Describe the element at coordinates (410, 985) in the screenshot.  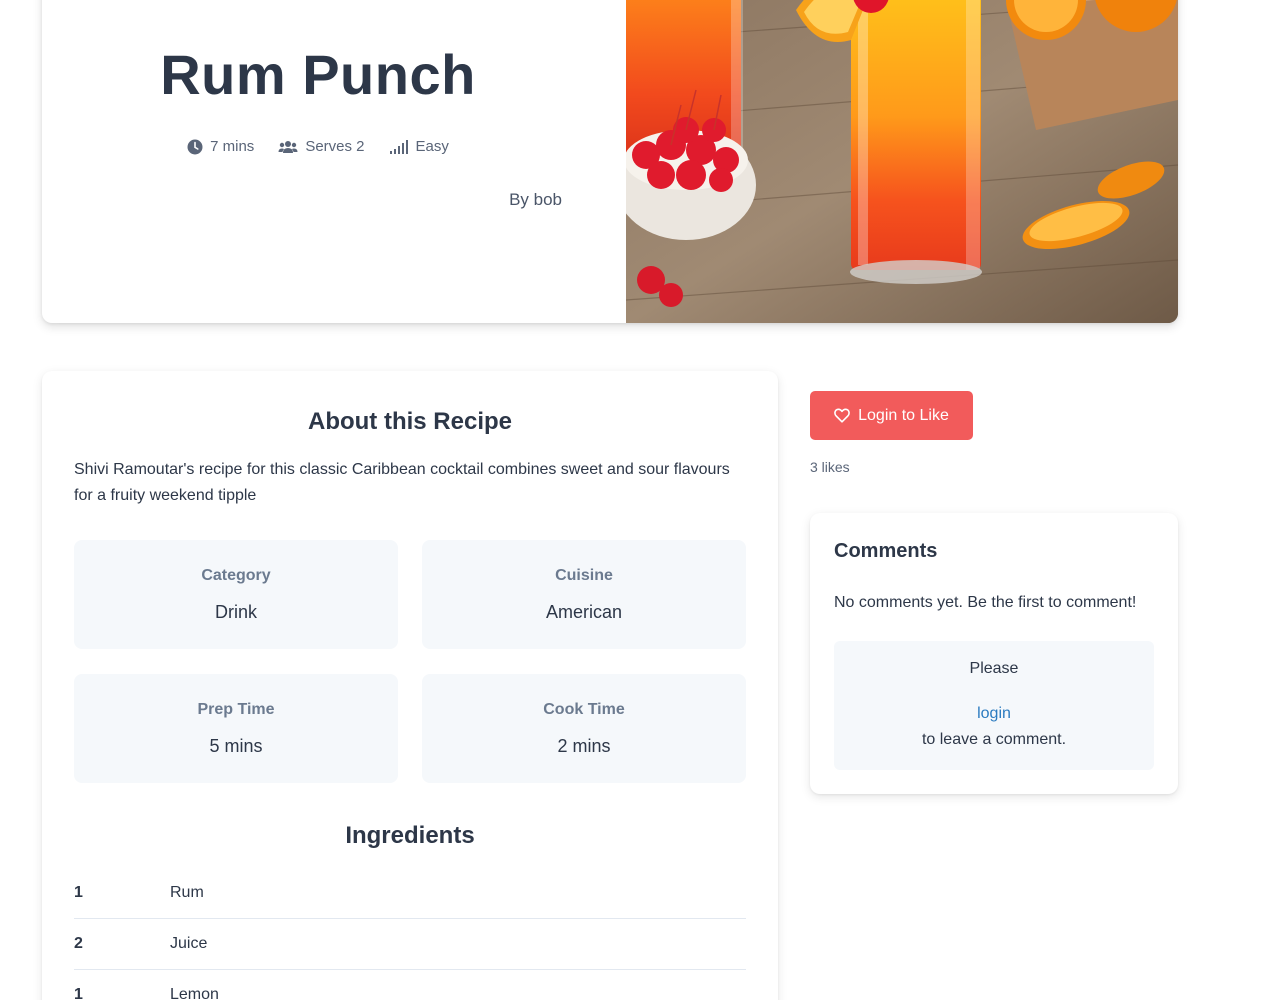
I see `ingredient-row: 1 Lemon` at that location.